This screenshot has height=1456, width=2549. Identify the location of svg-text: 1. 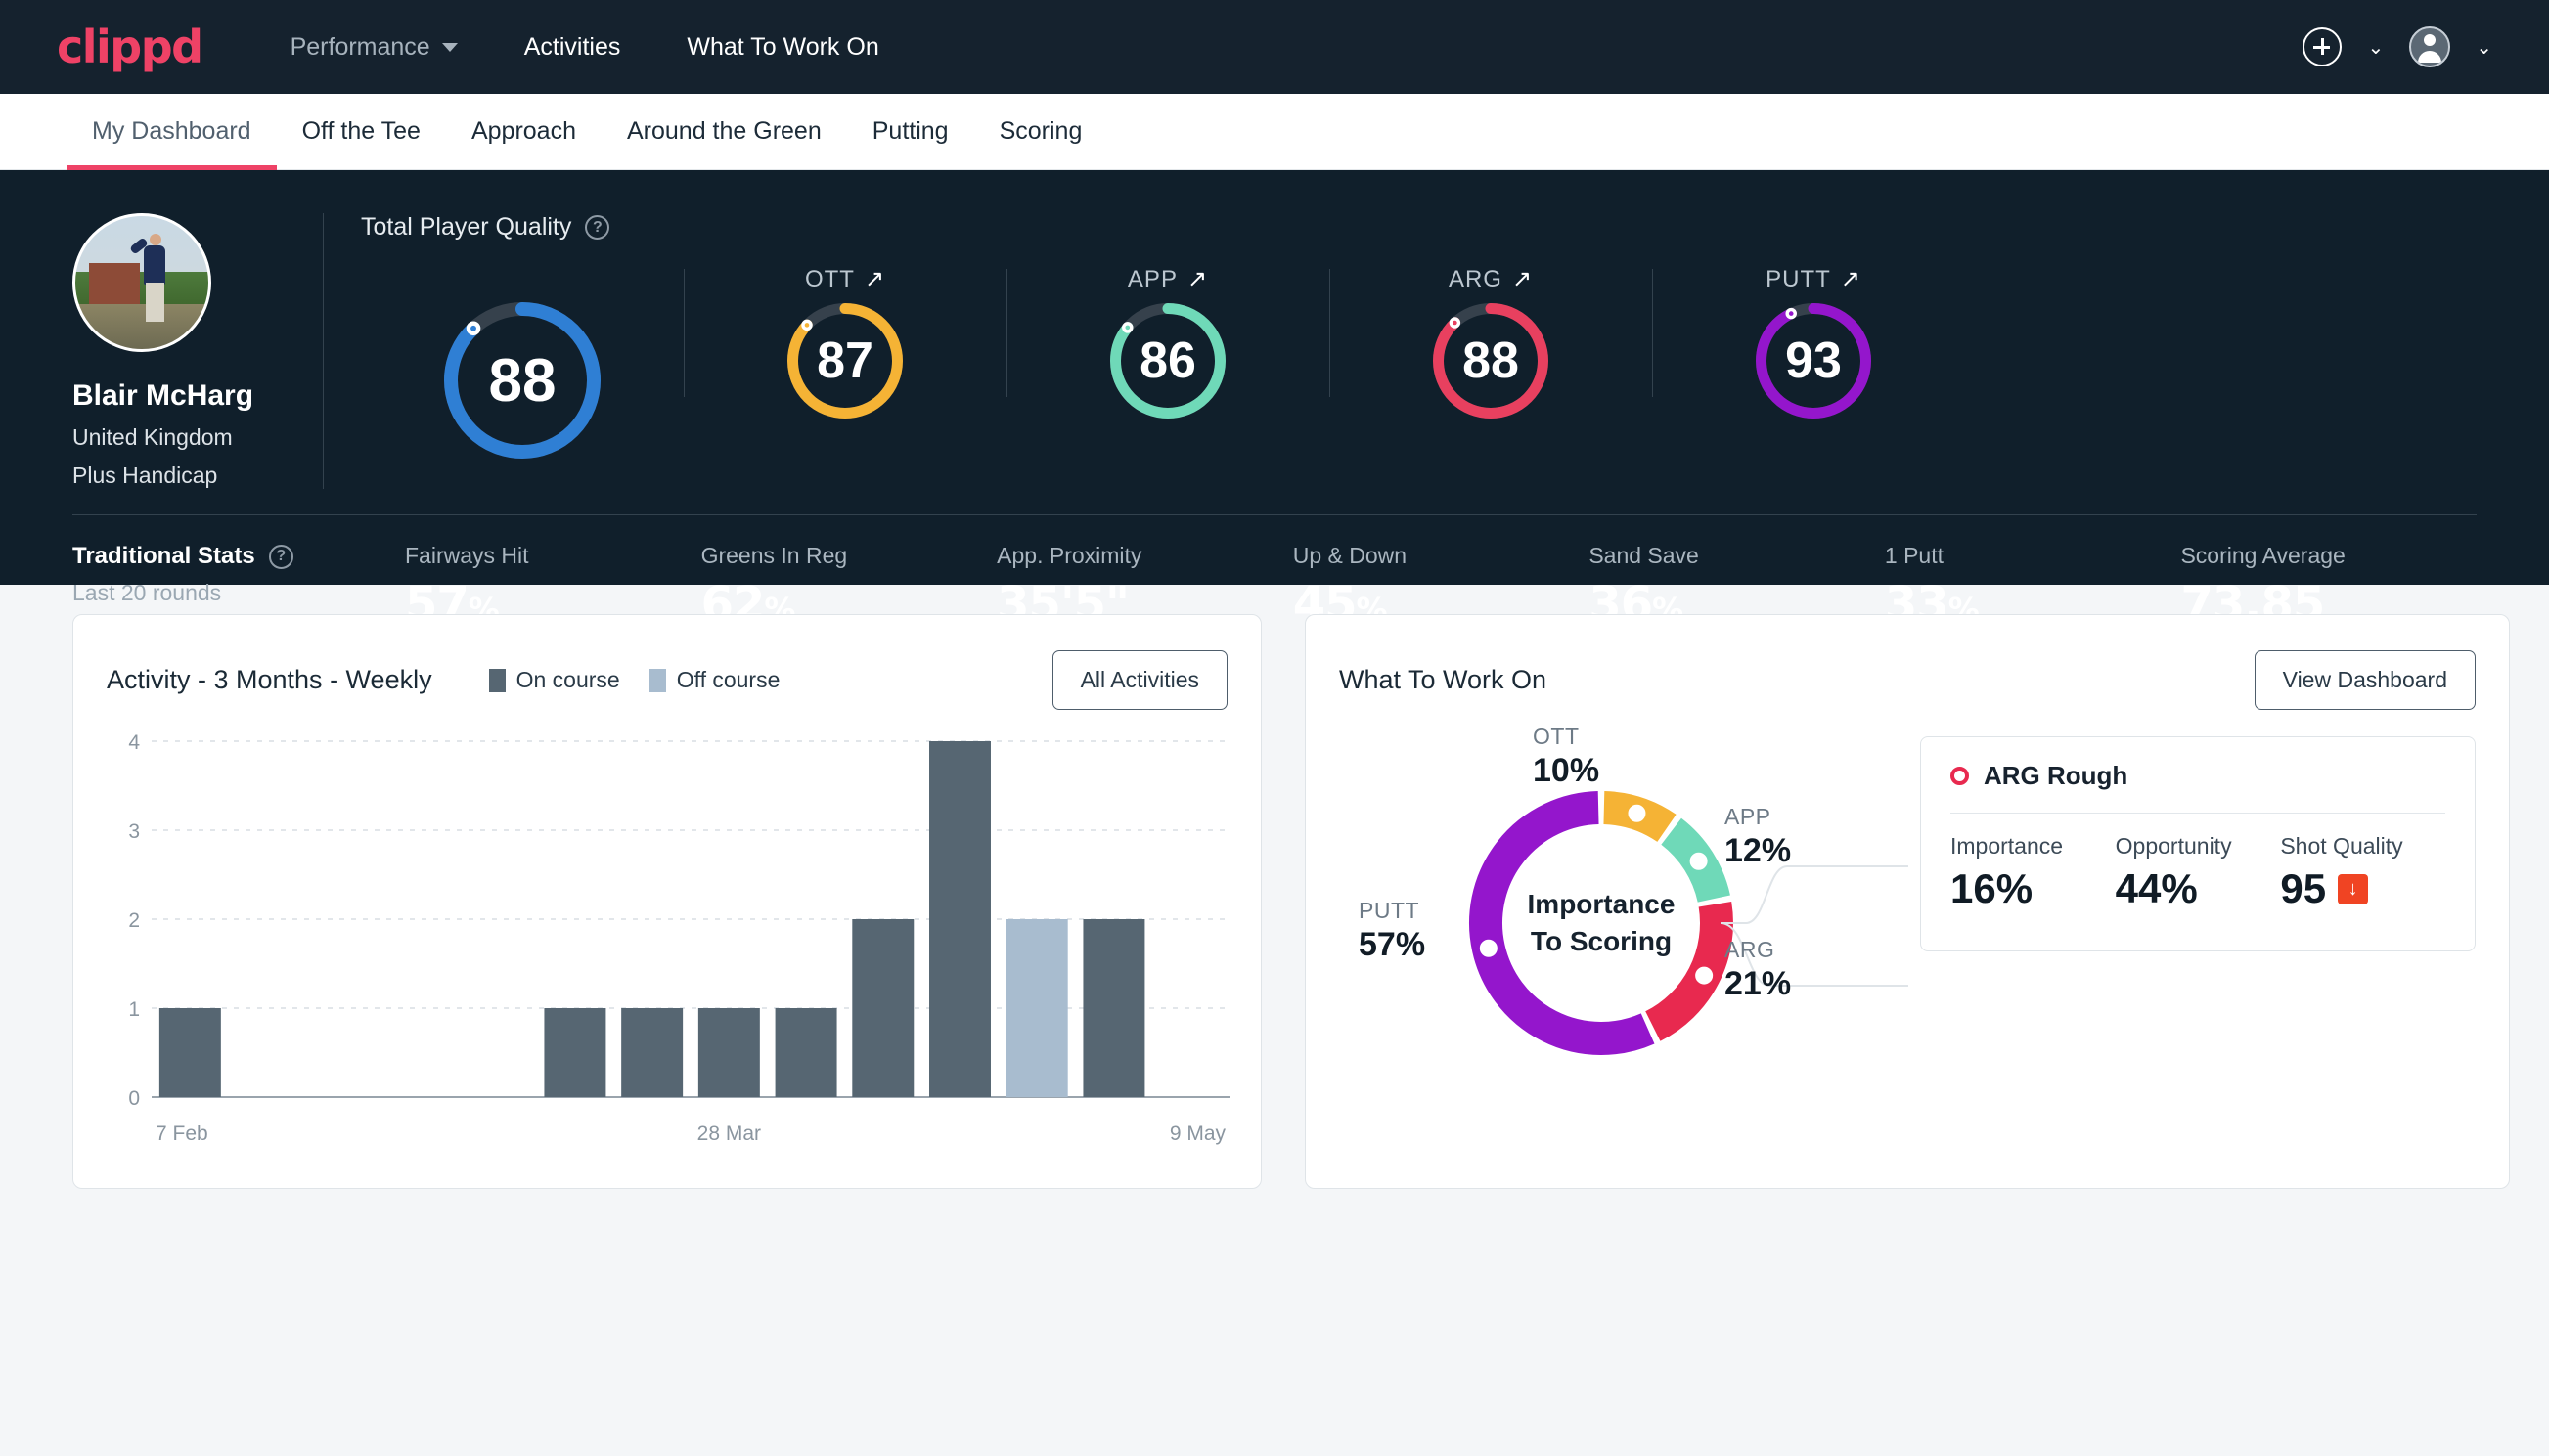
(134, 1009).